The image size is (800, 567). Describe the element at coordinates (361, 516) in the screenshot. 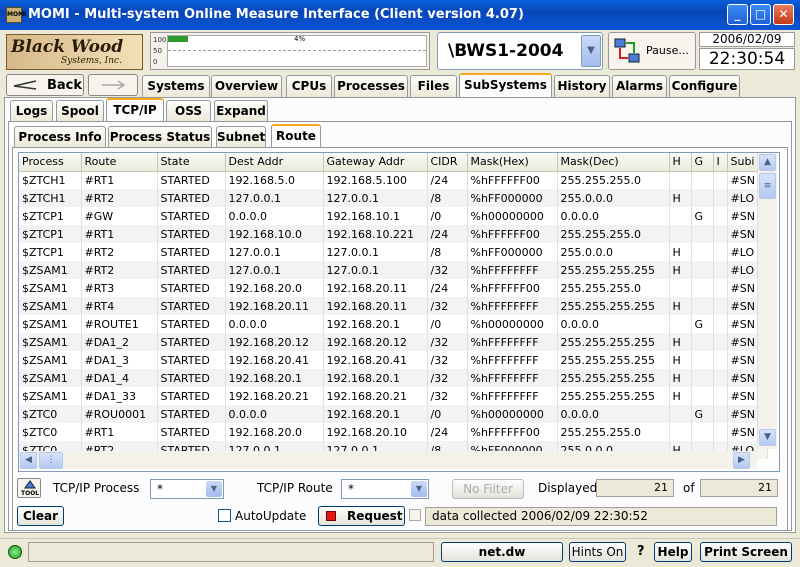

I see `request-button: Request` at that location.